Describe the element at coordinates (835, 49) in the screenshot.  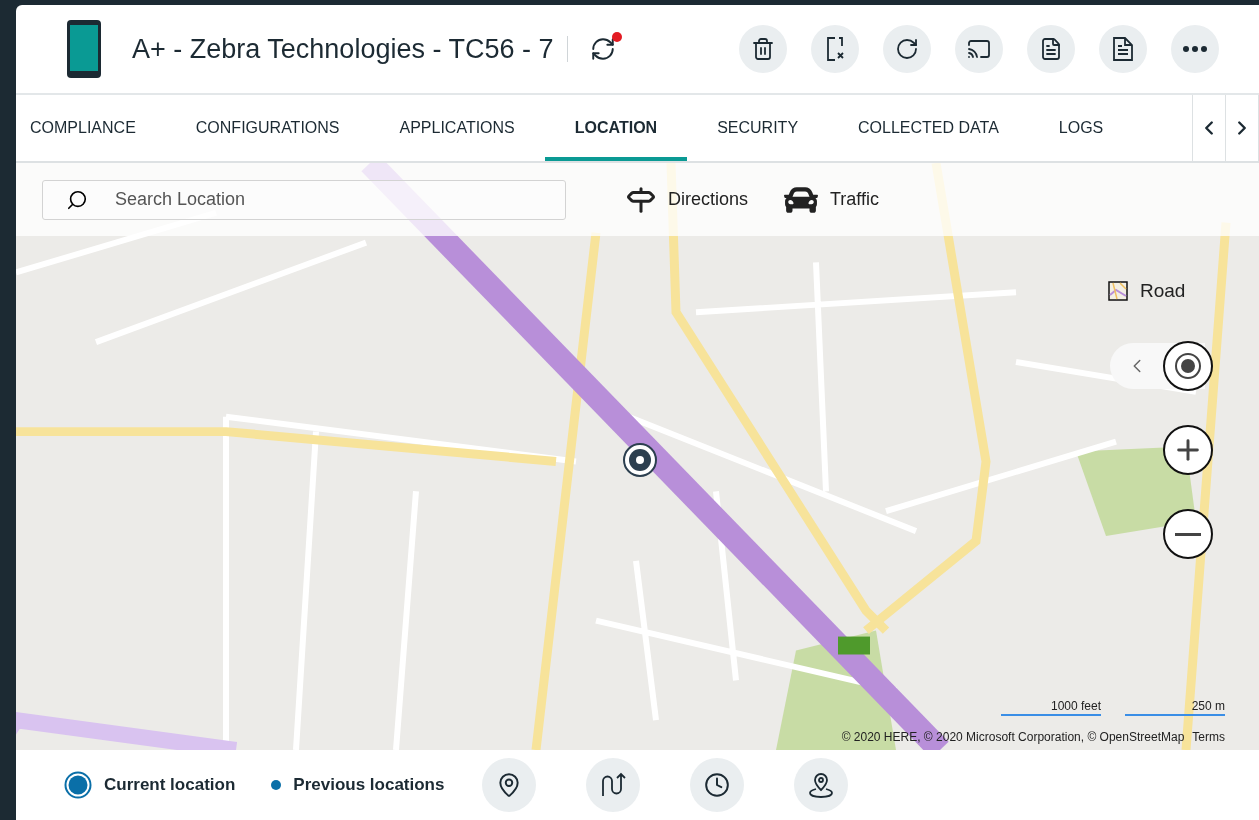
I see `wipe-button` at that location.